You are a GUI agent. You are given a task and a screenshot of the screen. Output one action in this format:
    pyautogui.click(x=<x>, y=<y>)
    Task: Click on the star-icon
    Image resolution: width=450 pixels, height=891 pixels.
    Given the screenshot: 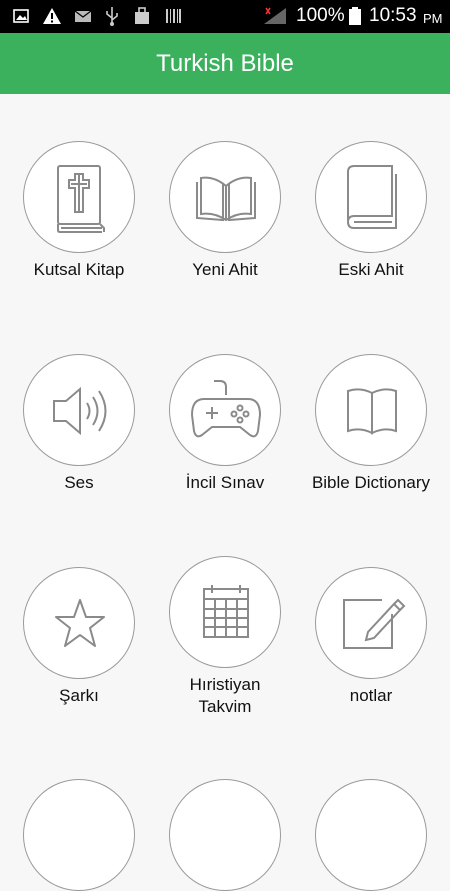 What is the action you would take?
    pyautogui.click(x=80, y=623)
    